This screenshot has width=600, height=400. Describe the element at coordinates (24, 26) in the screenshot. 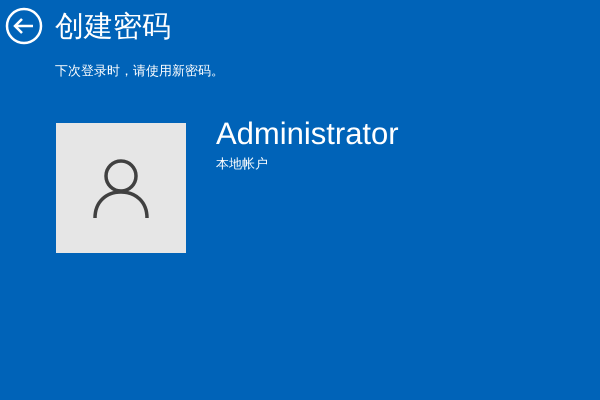

I see `back-icon` at that location.